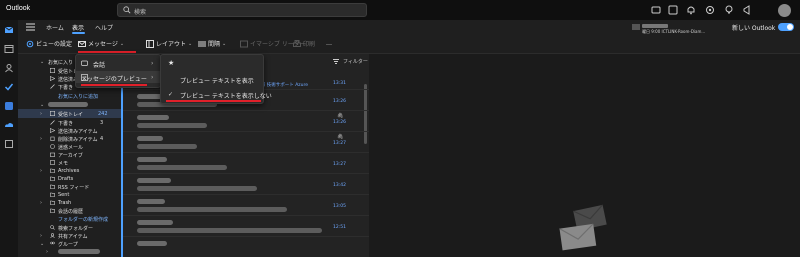  I want to click on message-time: 13:26, so click(339, 101).